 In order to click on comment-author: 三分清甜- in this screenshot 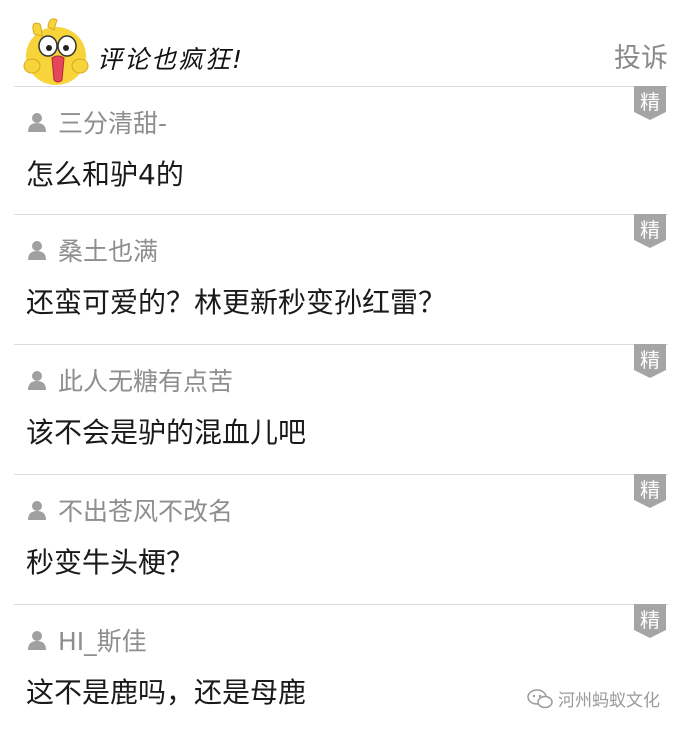, I will do `click(96, 122)`.